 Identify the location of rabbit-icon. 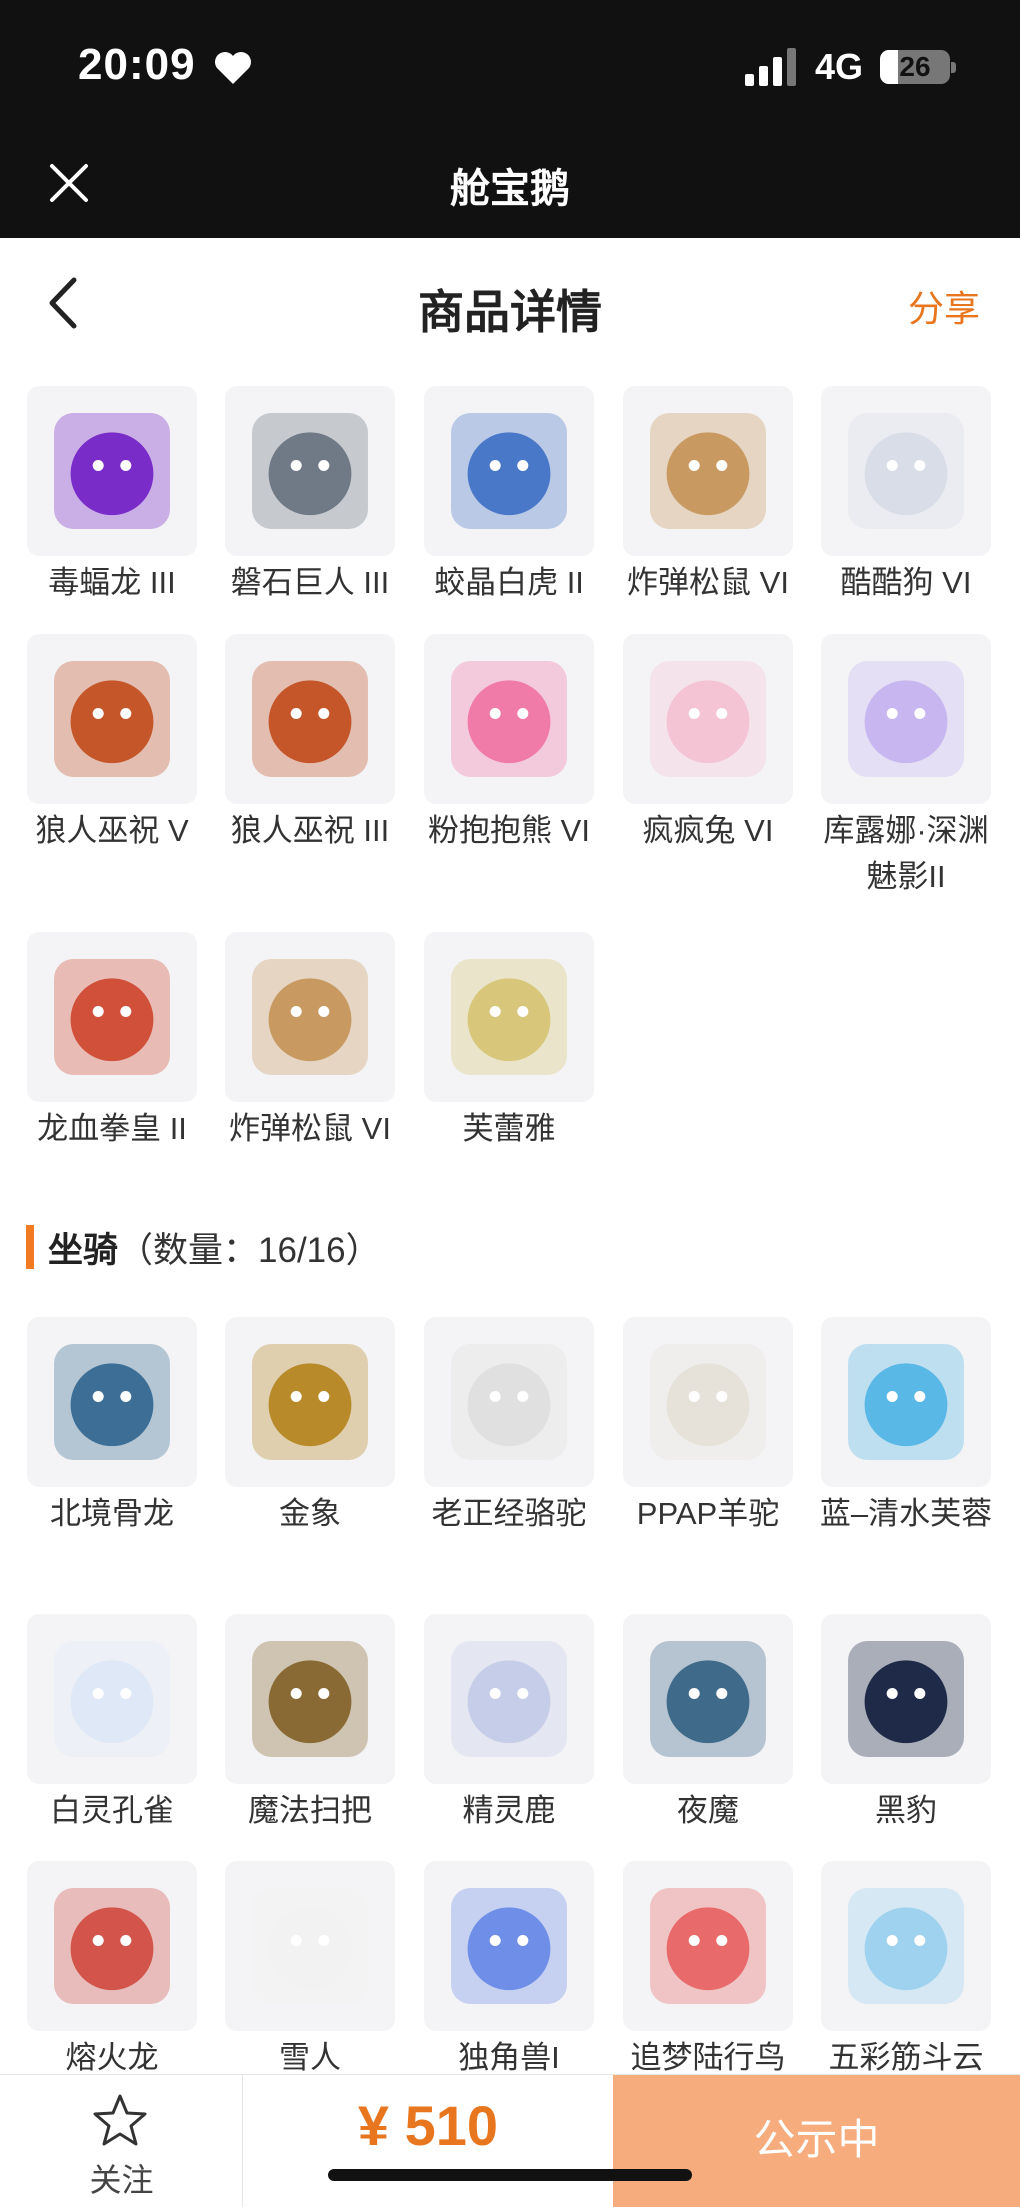
(708, 719).